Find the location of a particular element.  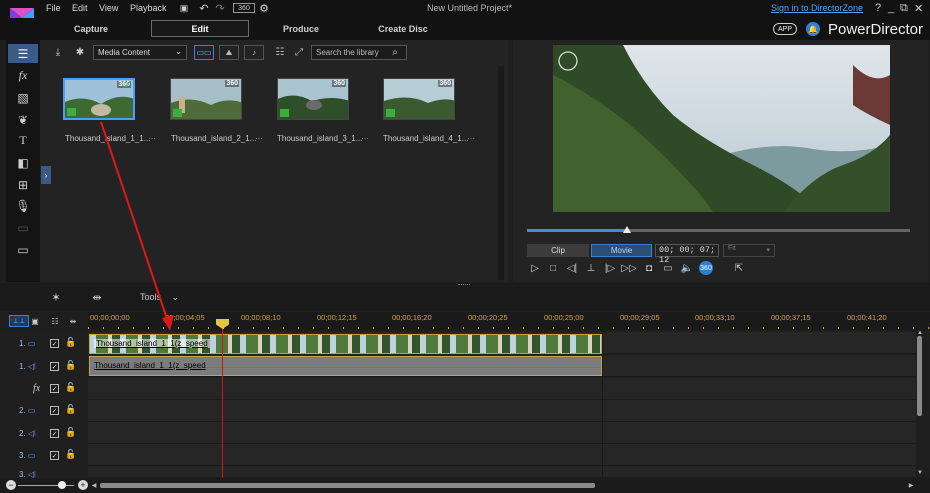

media-thumbnail: 360 ✓ is located at coordinates (99, 99).